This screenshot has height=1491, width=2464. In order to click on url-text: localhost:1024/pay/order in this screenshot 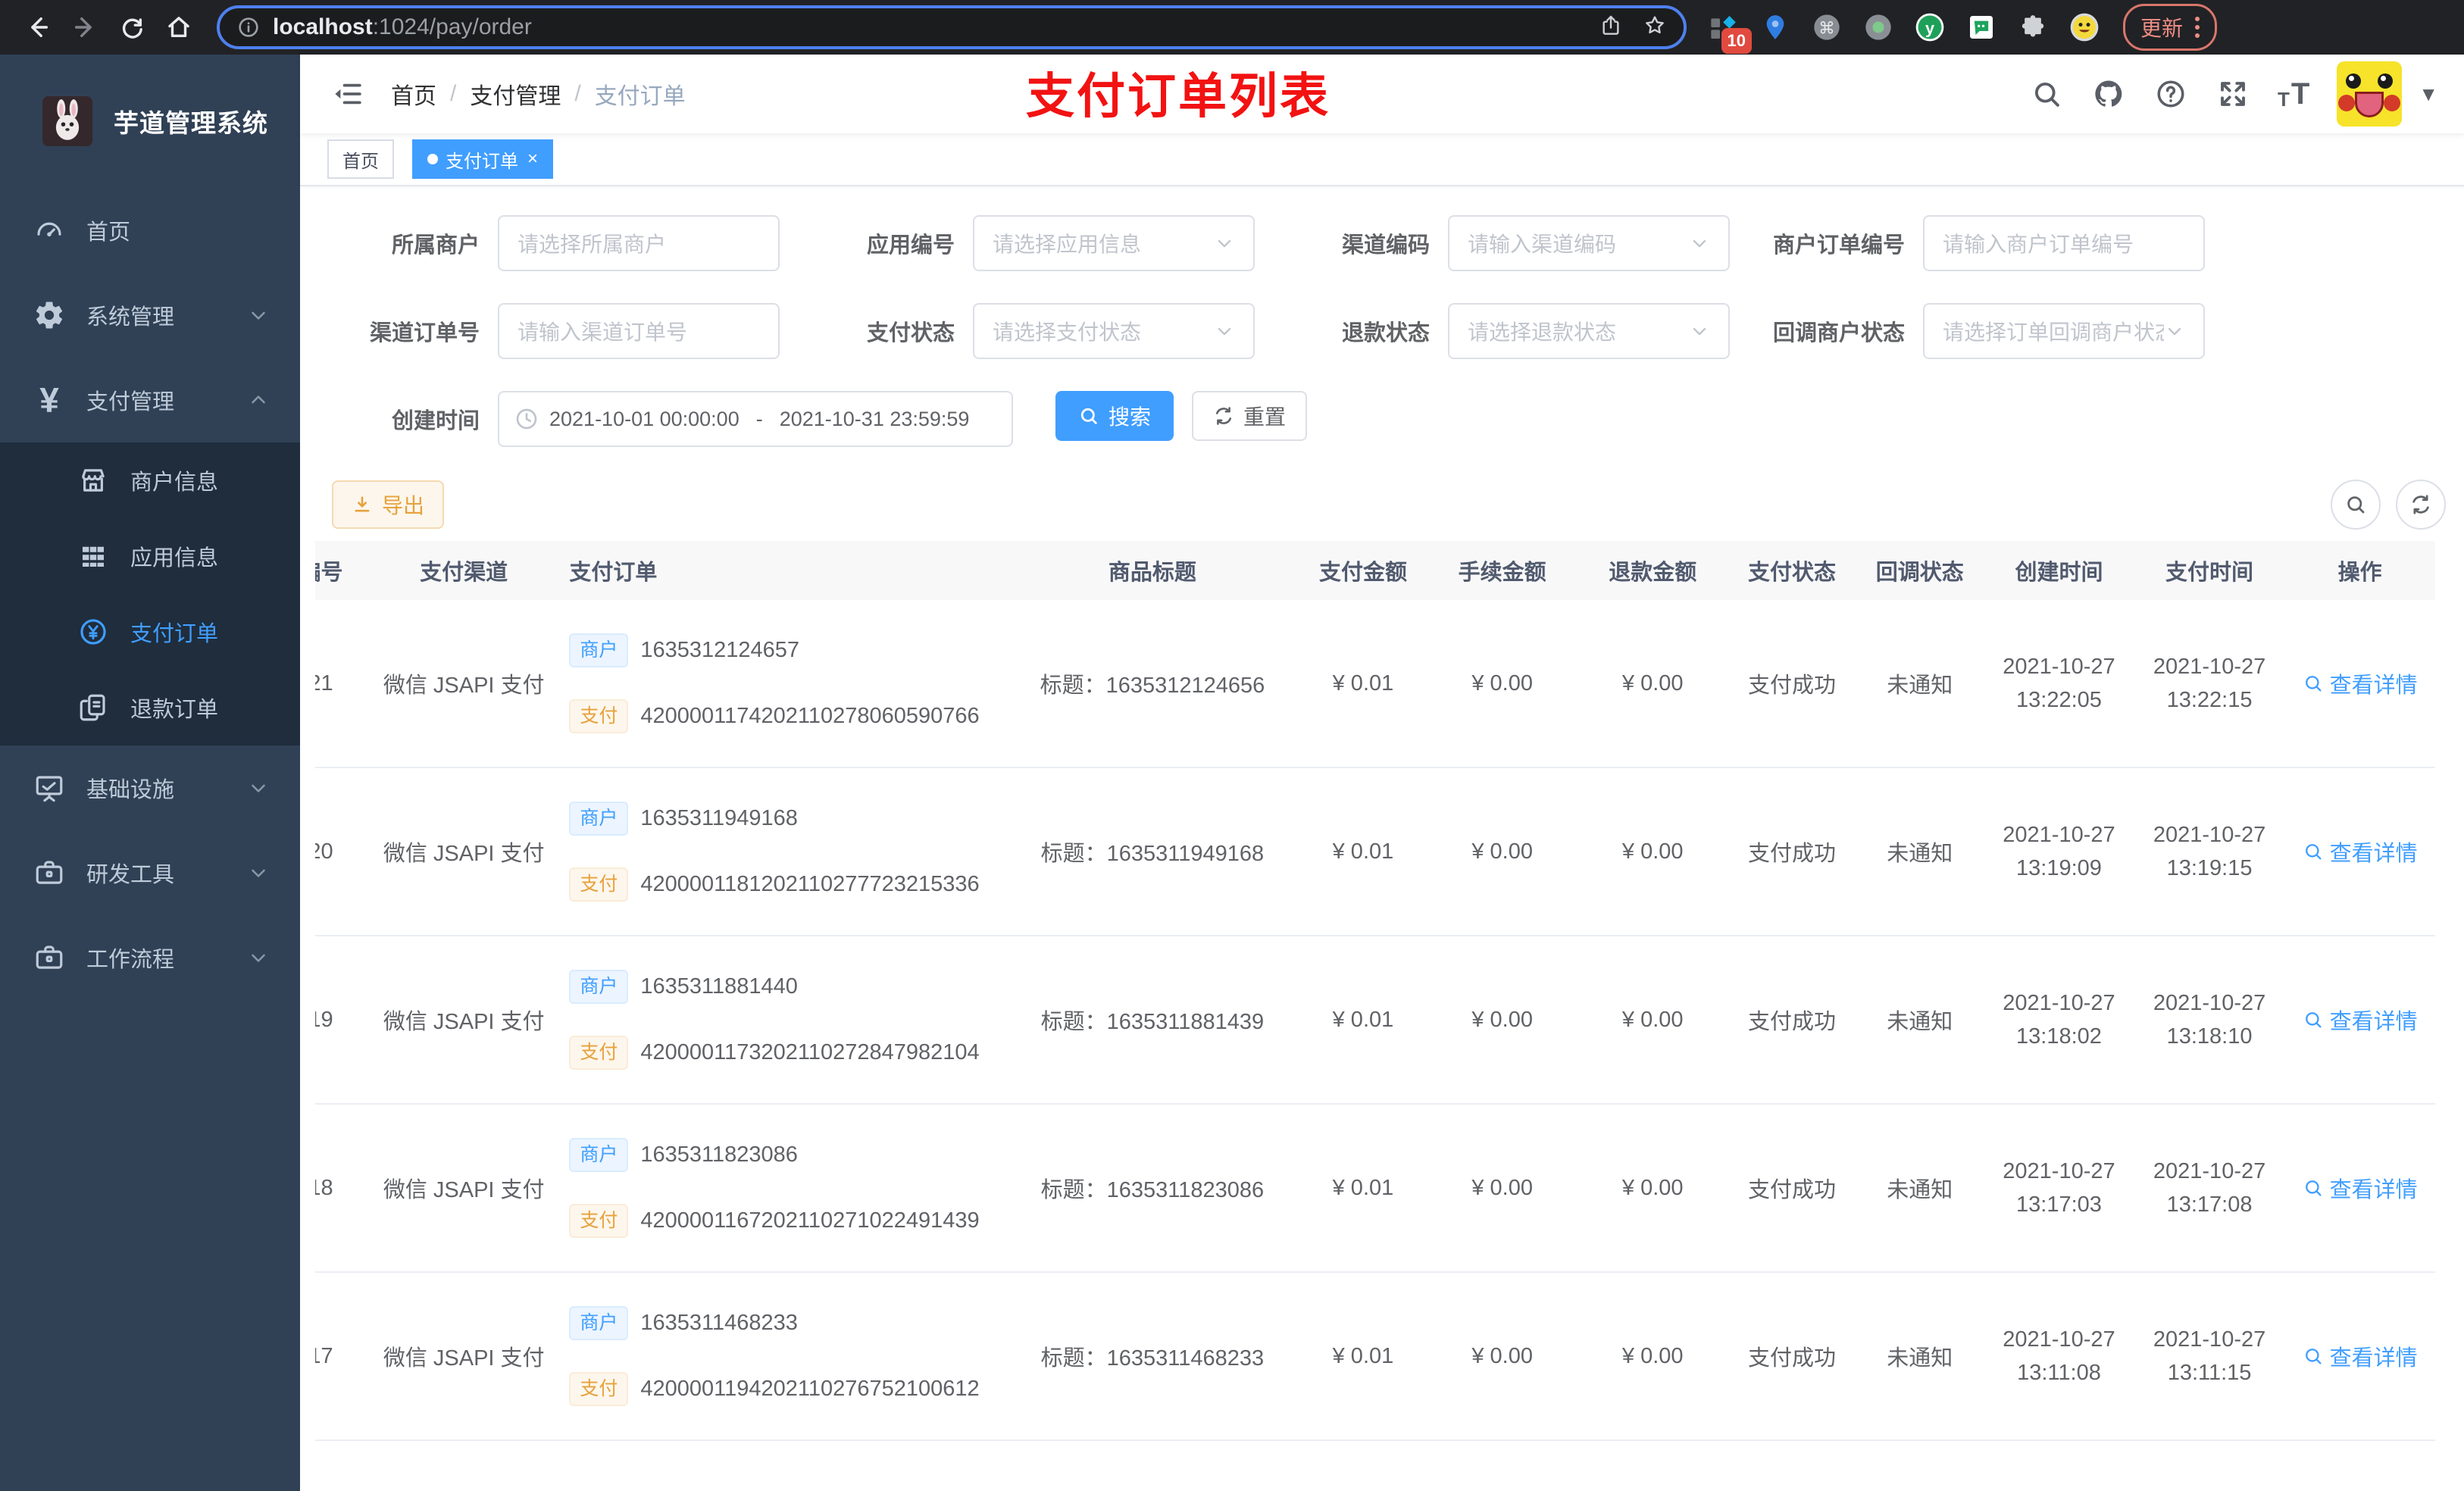, I will do `click(402, 26)`.